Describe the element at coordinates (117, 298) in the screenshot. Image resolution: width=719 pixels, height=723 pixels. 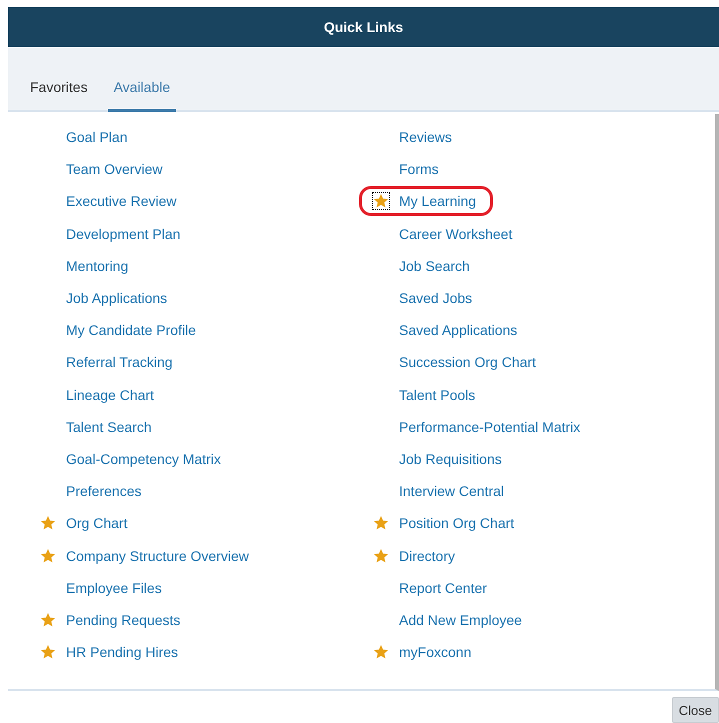
I see `quick-link: Job Applications` at that location.